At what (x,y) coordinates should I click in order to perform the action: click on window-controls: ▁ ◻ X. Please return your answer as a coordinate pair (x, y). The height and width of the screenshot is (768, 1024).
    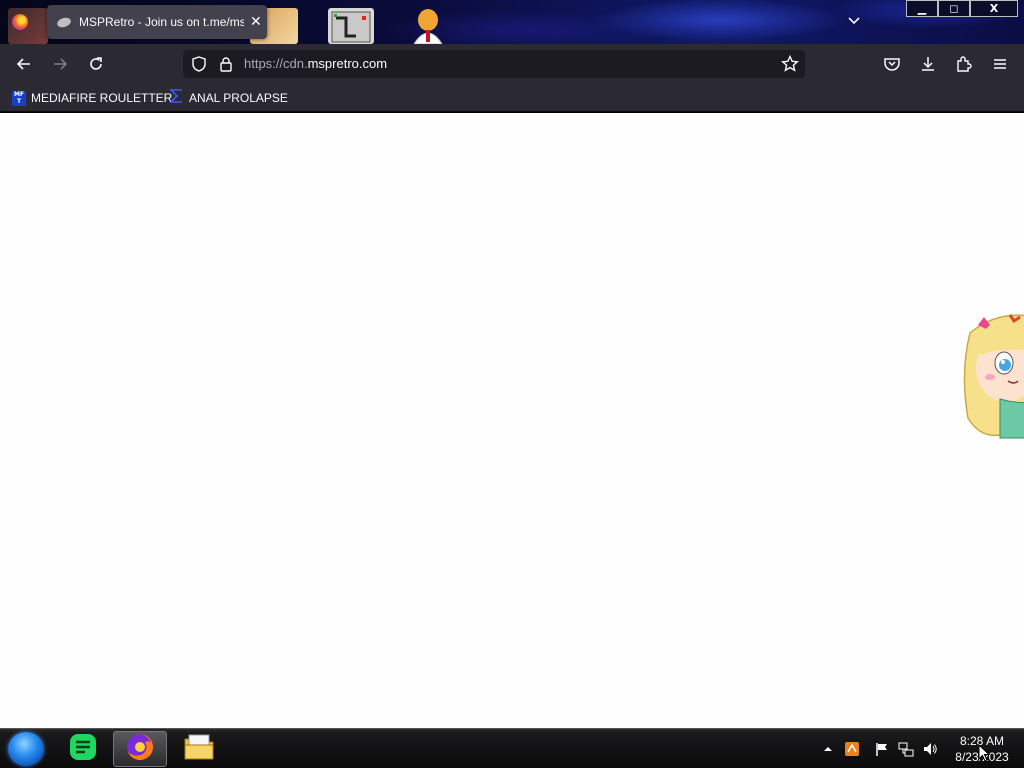
    Looking at the image, I should click on (962, 8).